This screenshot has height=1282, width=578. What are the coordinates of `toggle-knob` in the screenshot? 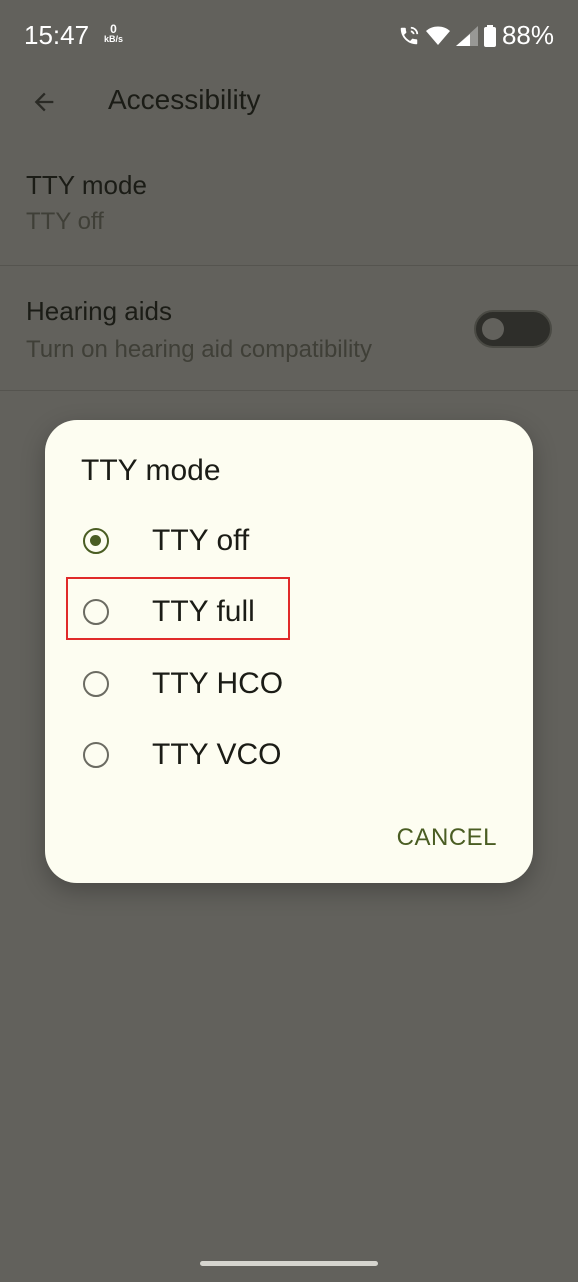 It's located at (493, 329).